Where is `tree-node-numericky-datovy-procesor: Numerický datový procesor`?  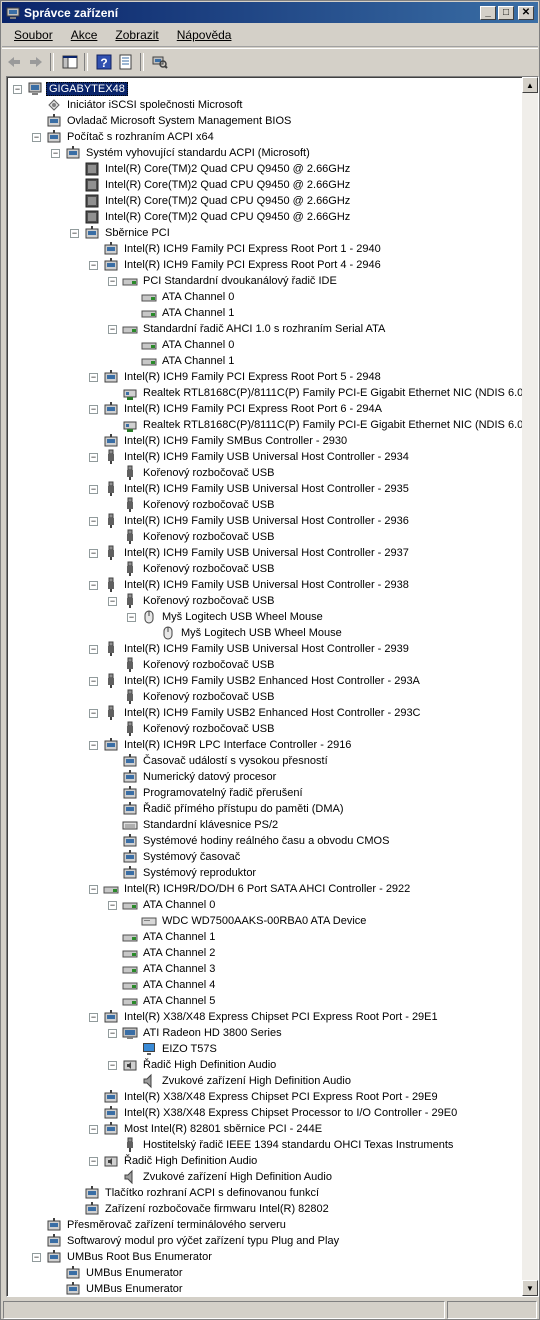
tree-node-numericky-datovy-procesor: Numerický datový procesor is located at coordinates (200, 777).